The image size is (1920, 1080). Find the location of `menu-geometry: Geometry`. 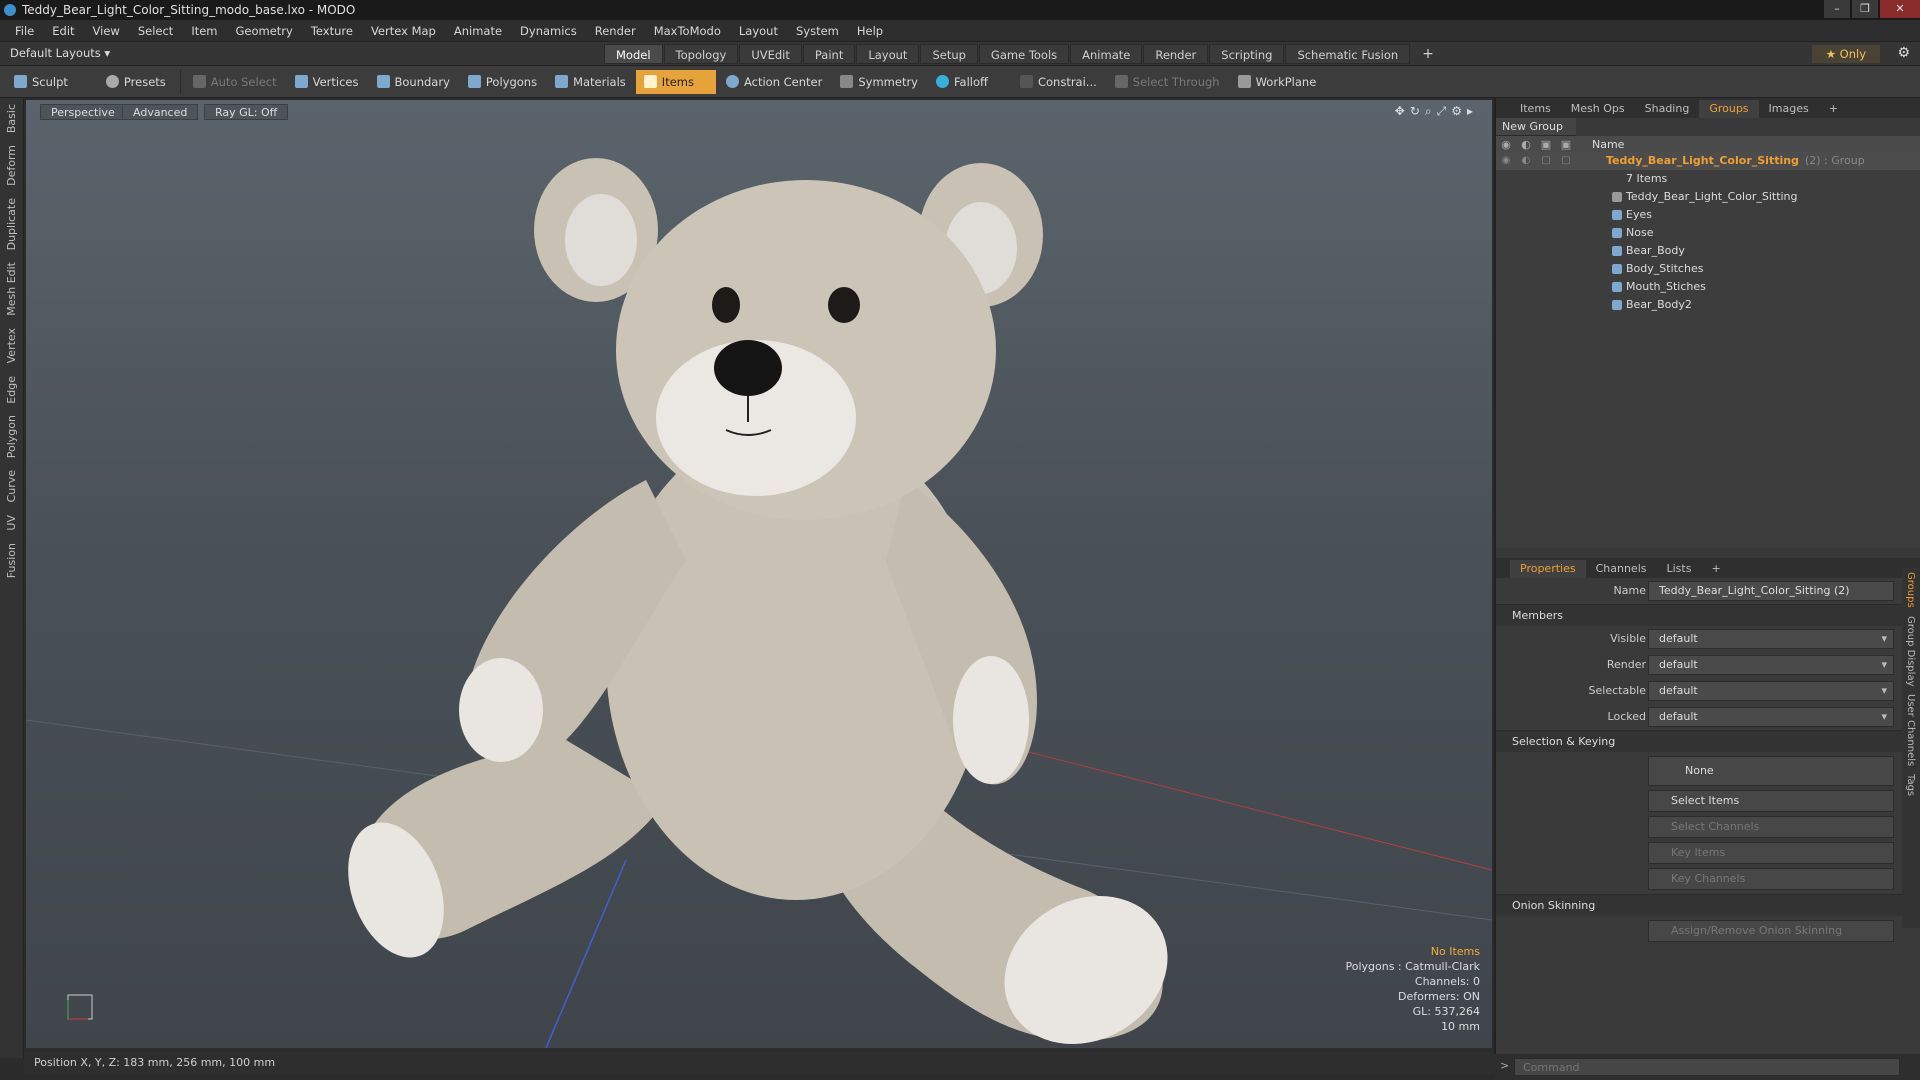

menu-geometry: Geometry is located at coordinates (264, 31).